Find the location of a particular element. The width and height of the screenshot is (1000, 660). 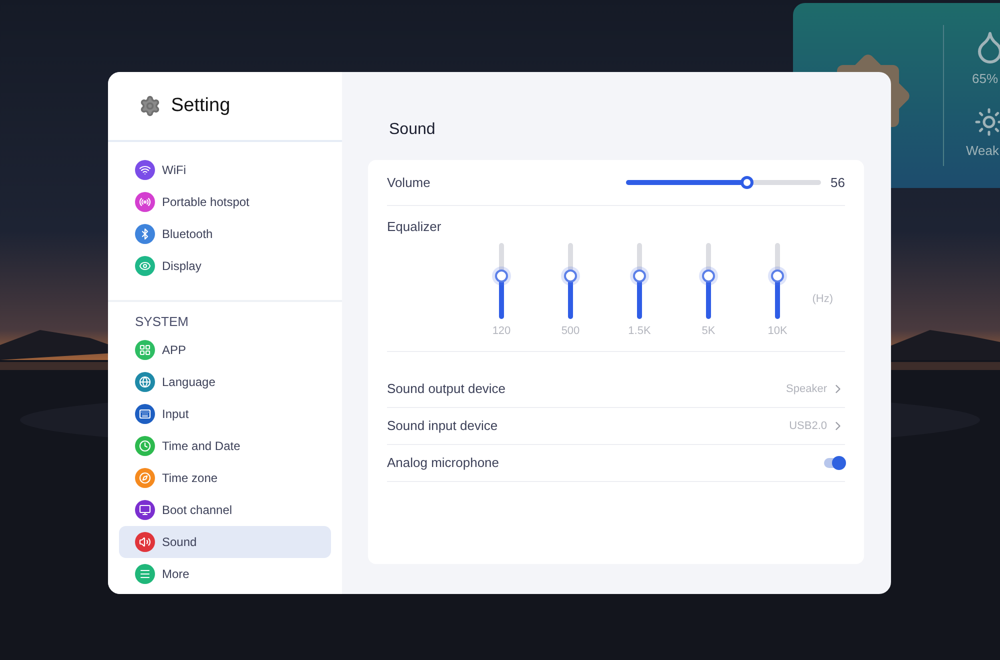

sidebar-item: Time and Date is located at coordinates (225, 446).